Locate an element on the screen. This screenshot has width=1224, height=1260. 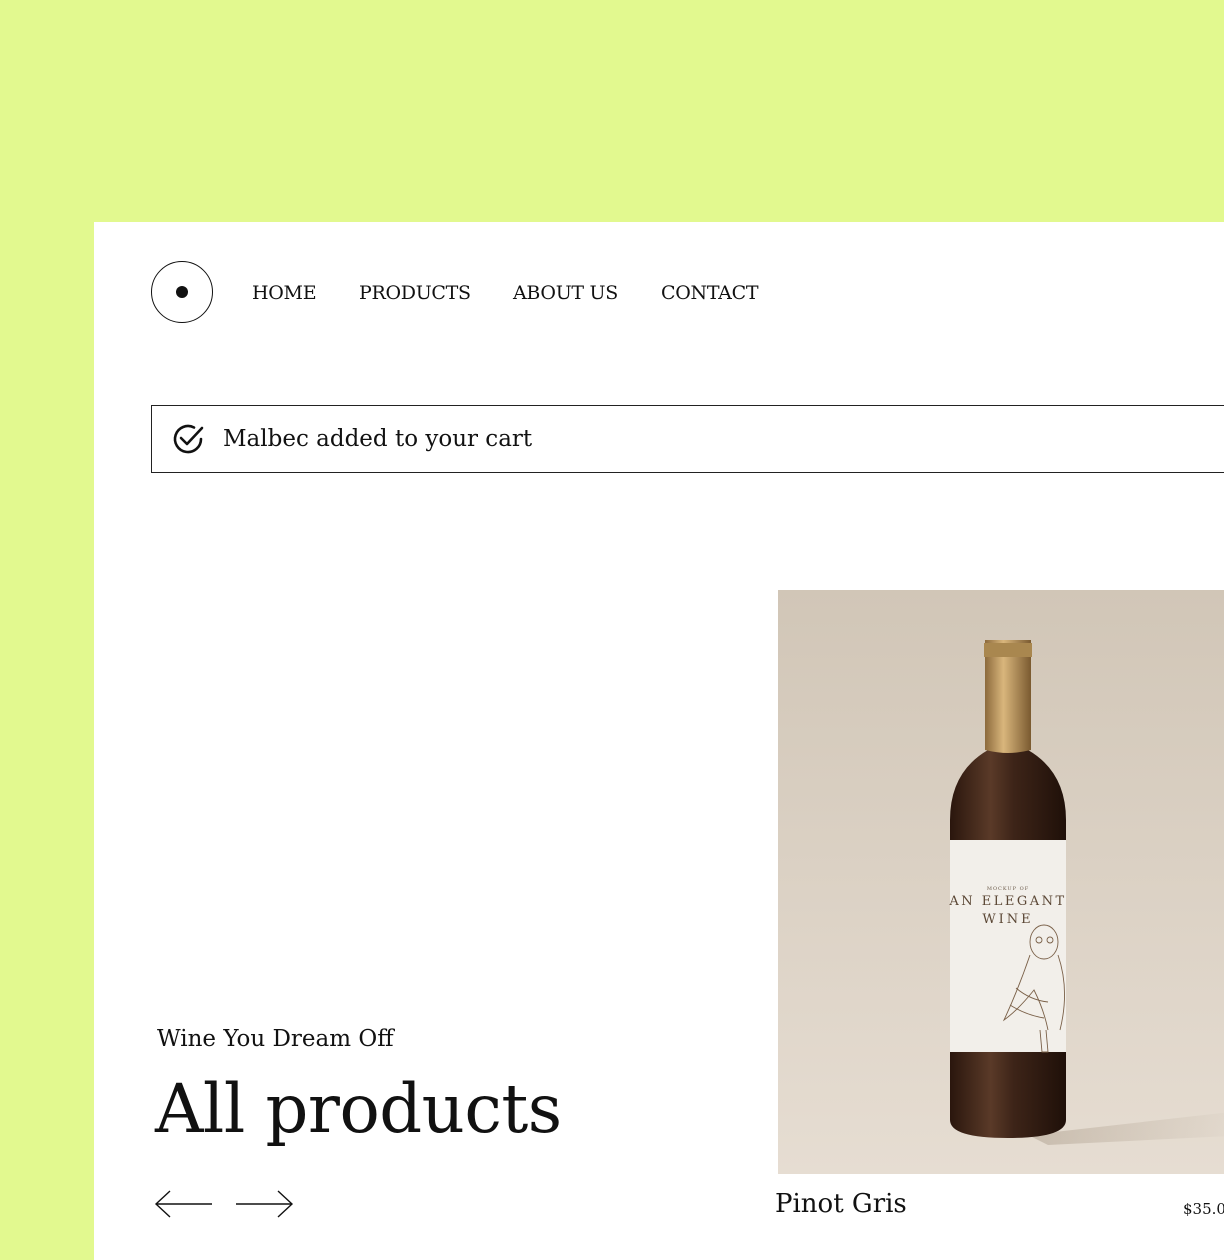
product-price: $35.00 is located at coordinates (1203, 1209).